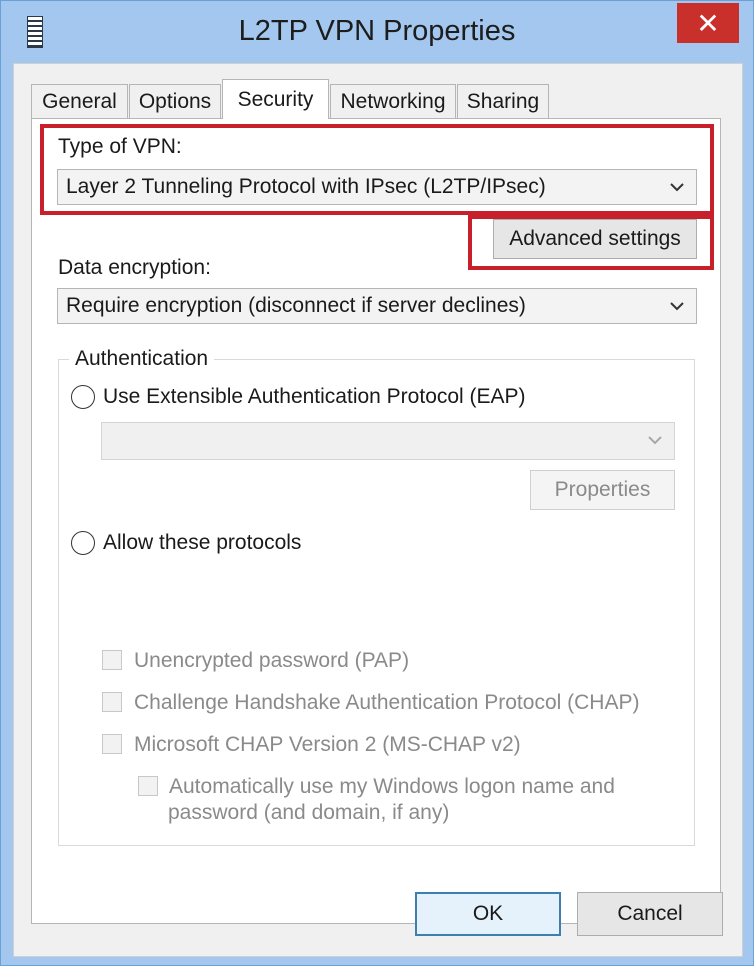 This screenshot has height=966, width=754. What do you see at coordinates (112, 744) in the screenshot?
I see `mschapv2-checkbox` at bounding box center [112, 744].